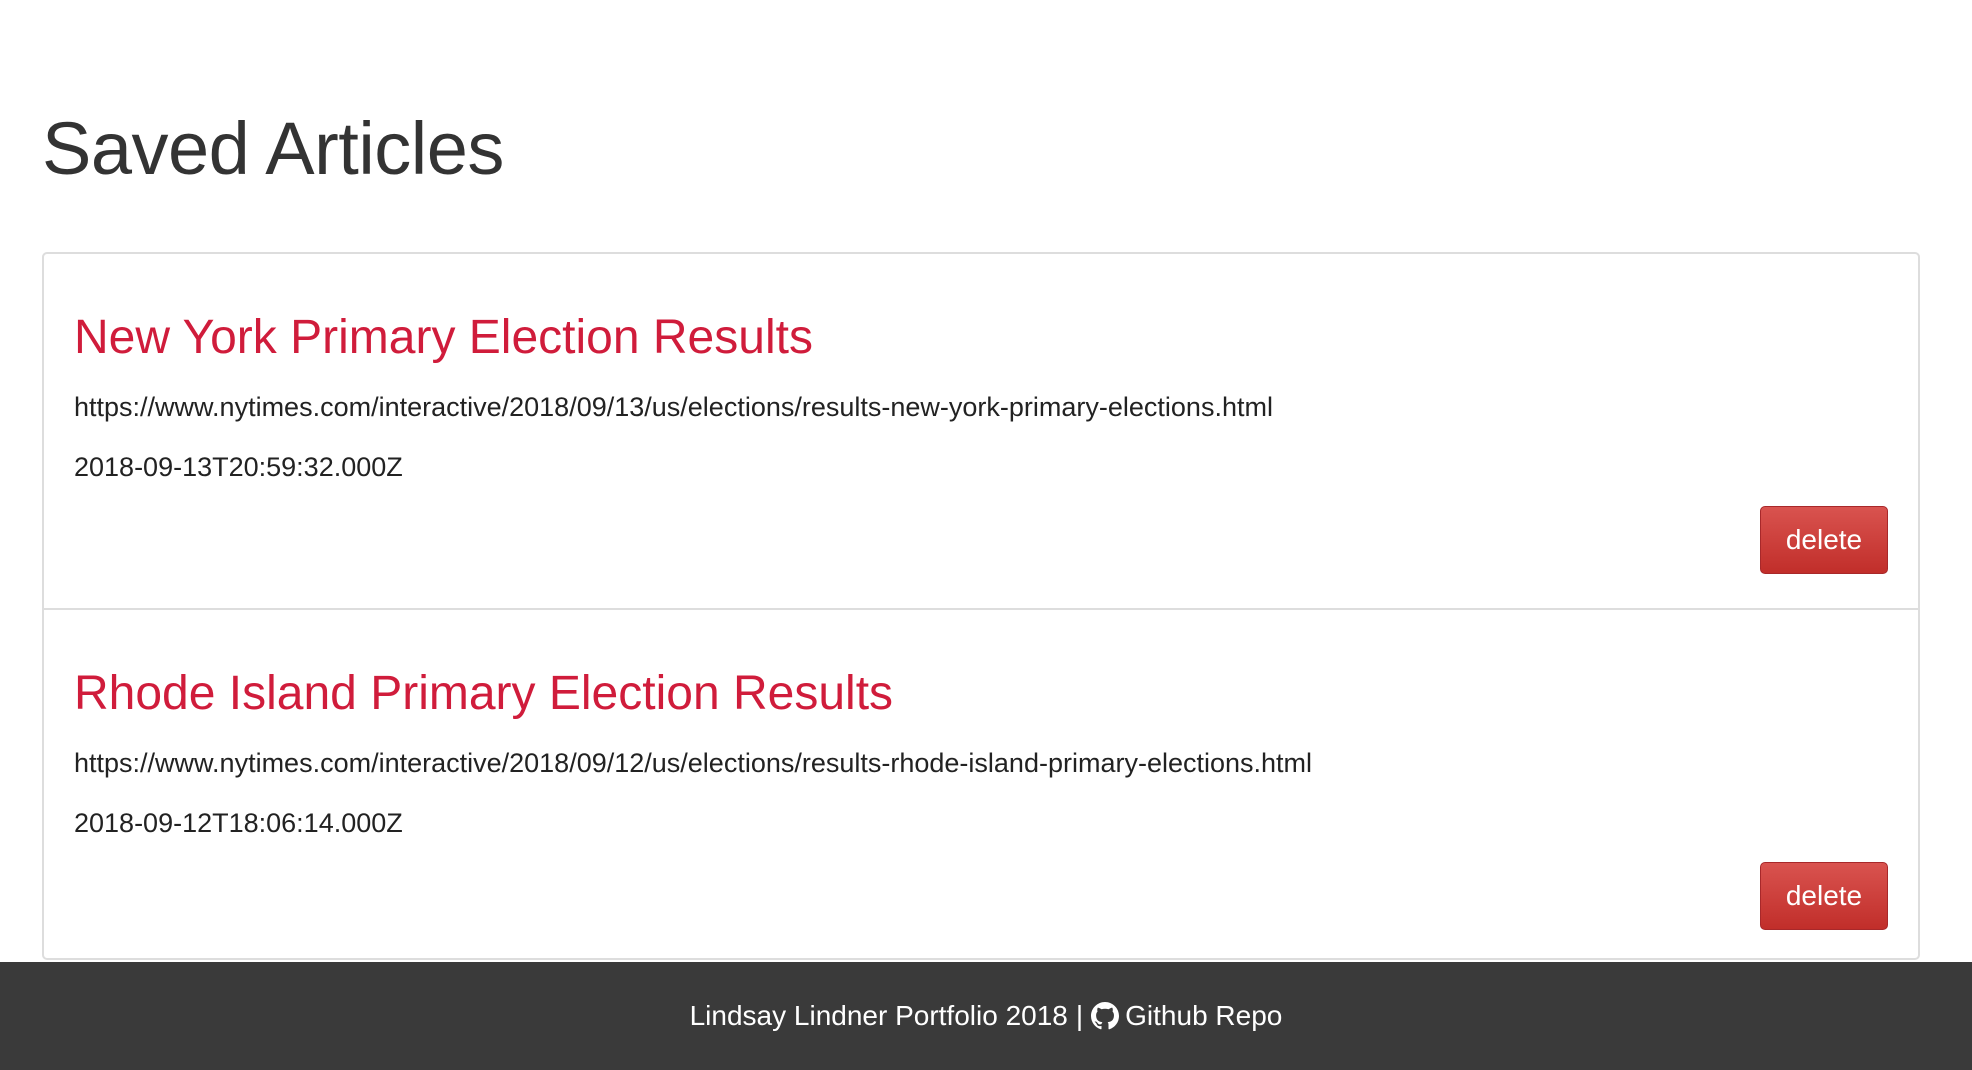 The image size is (1972, 1070). Describe the element at coordinates (238, 823) in the screenshot. I see `article-date: 2018-09-12T18:06:14.000Z` at that location.